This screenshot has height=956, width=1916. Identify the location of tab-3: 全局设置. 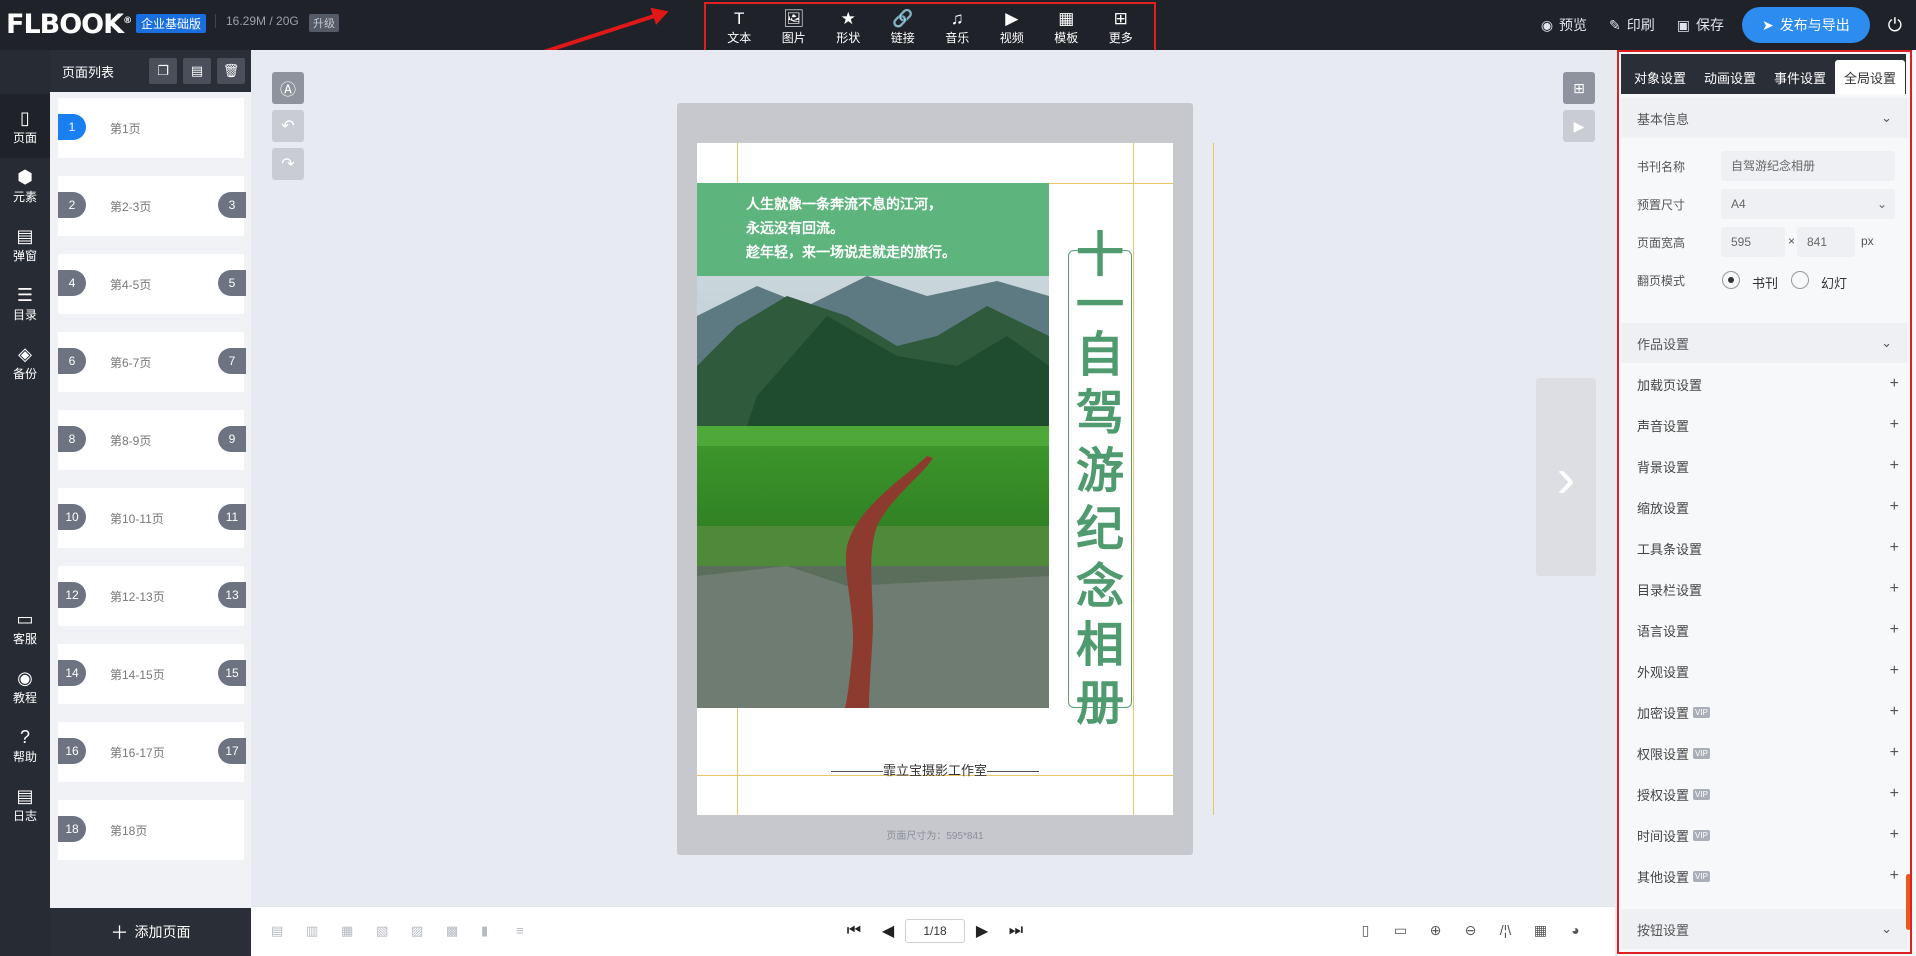
(1870, 77).